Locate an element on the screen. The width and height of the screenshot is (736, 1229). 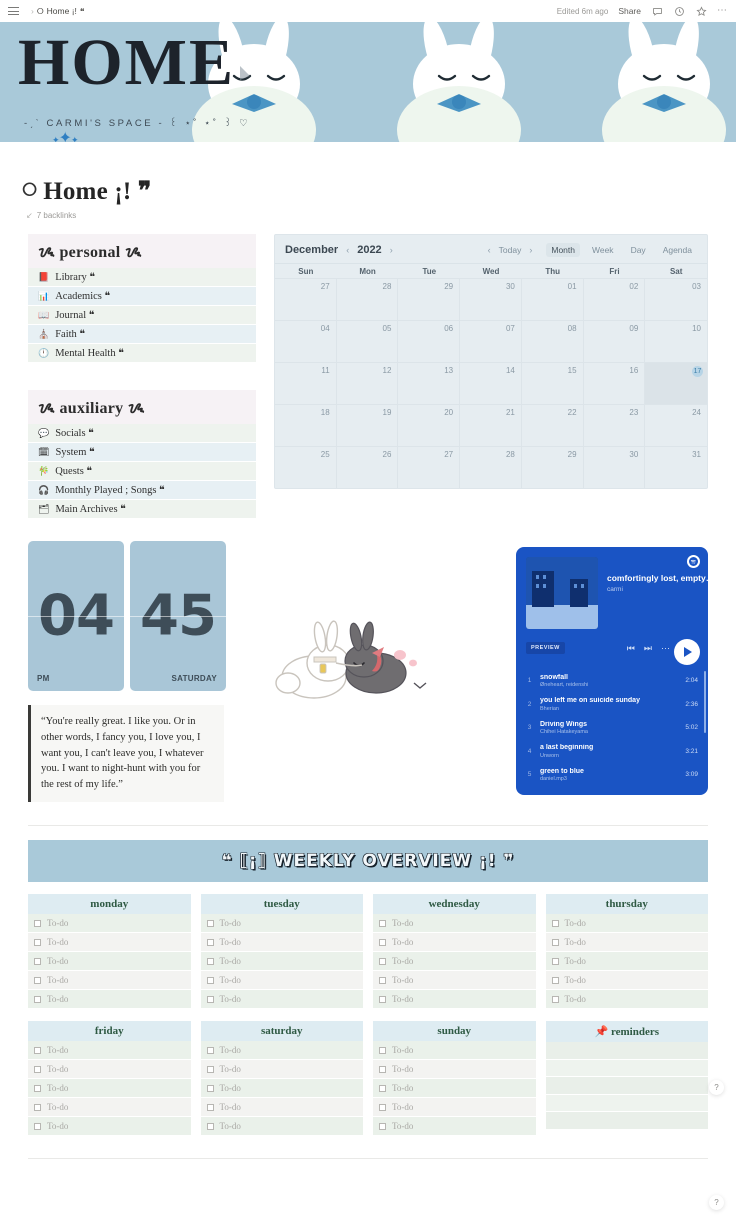
comment-icon is located at coordinates (657, 11).